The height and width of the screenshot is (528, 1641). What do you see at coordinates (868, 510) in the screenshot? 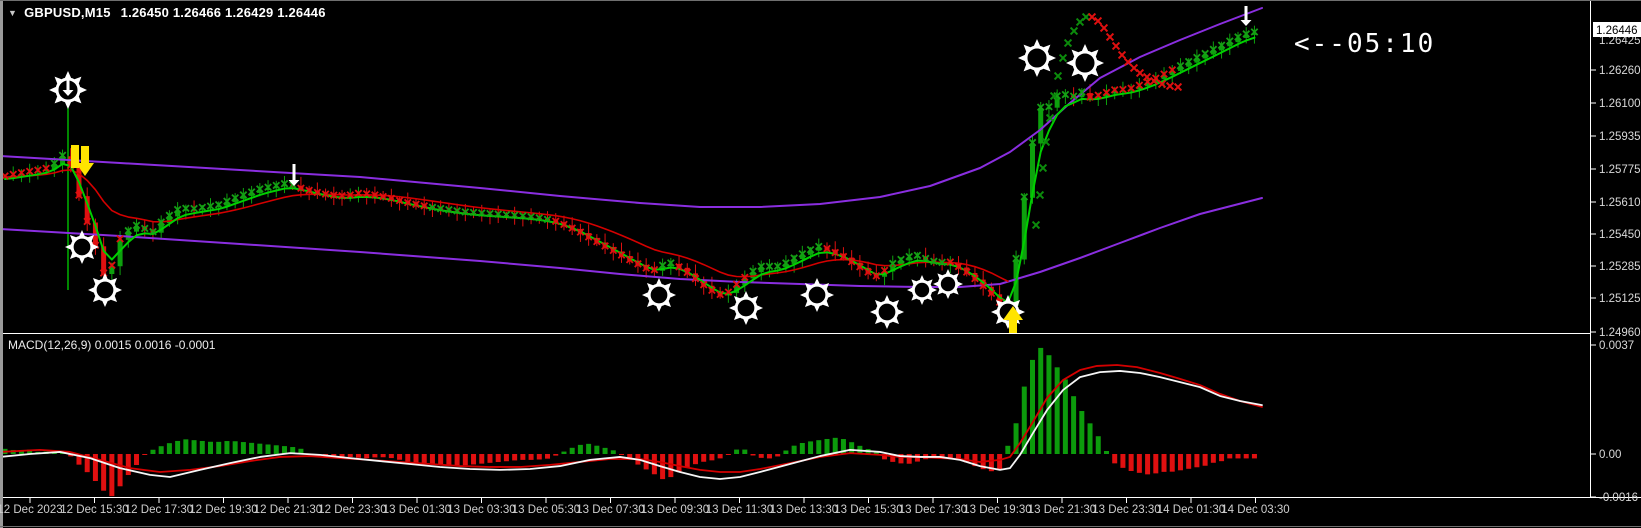
I see `time-tick-label: 13 Dec 15:30` at bounding box center [868, 510].